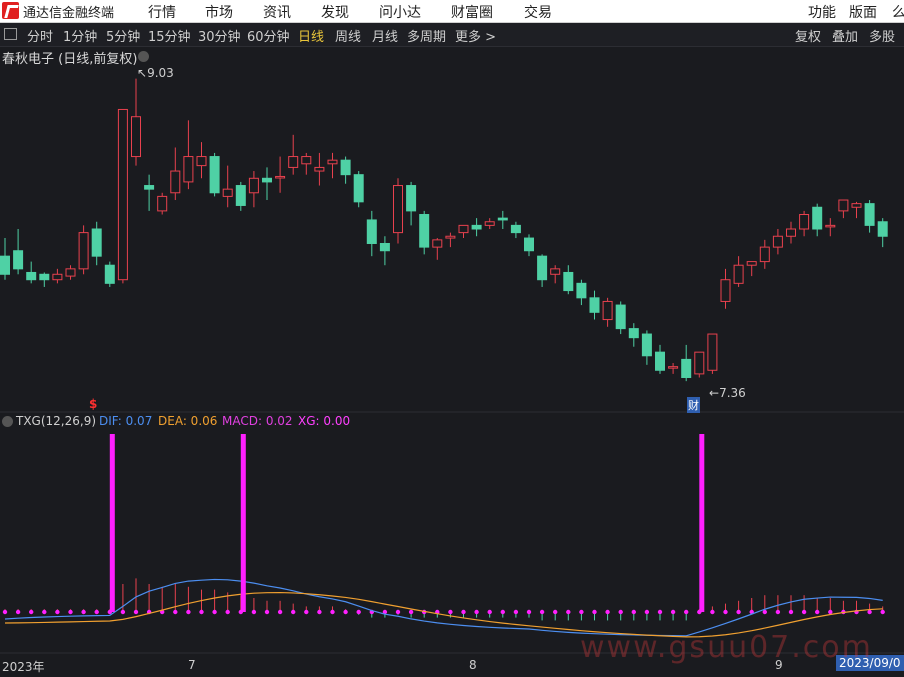  Describe the element at coordinates (56, 421) in the screenshot. I see `indicator-name: TXG(12,26,9)` at that location.